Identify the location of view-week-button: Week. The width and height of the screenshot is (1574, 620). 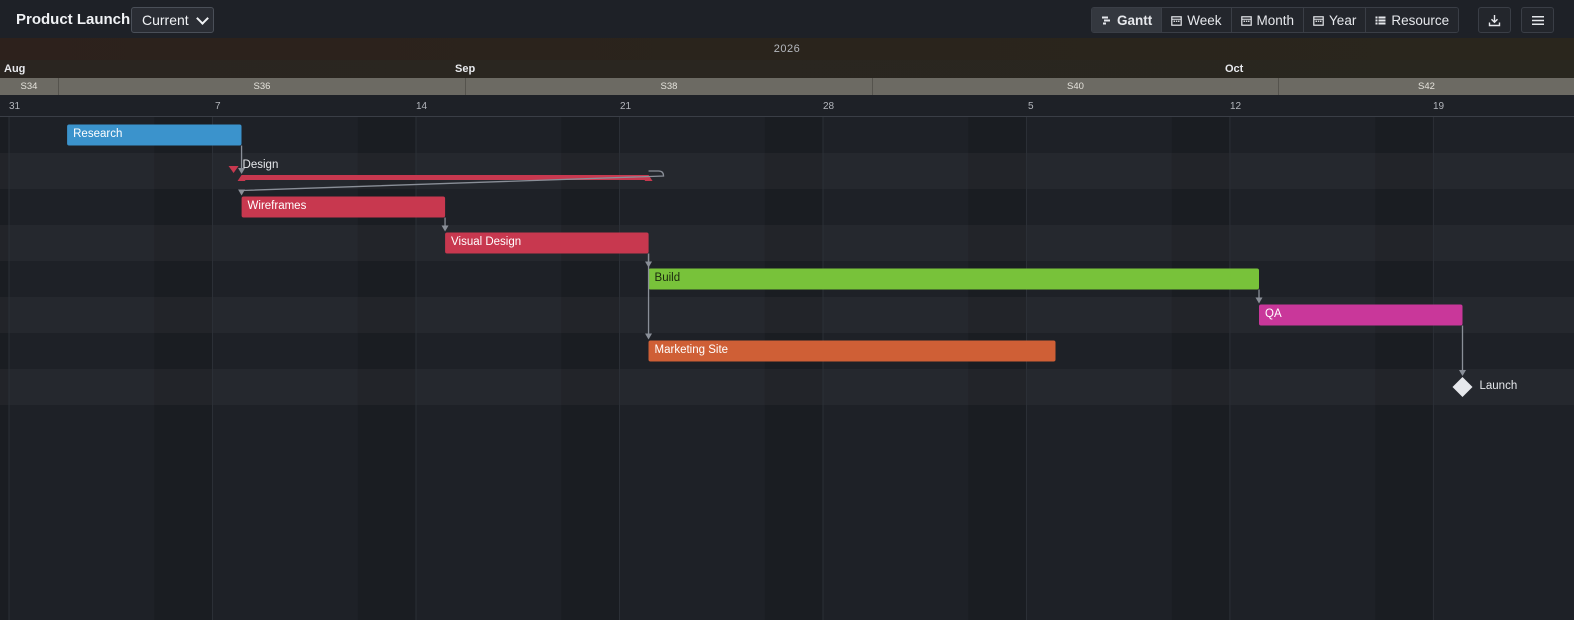
(1197, 20).